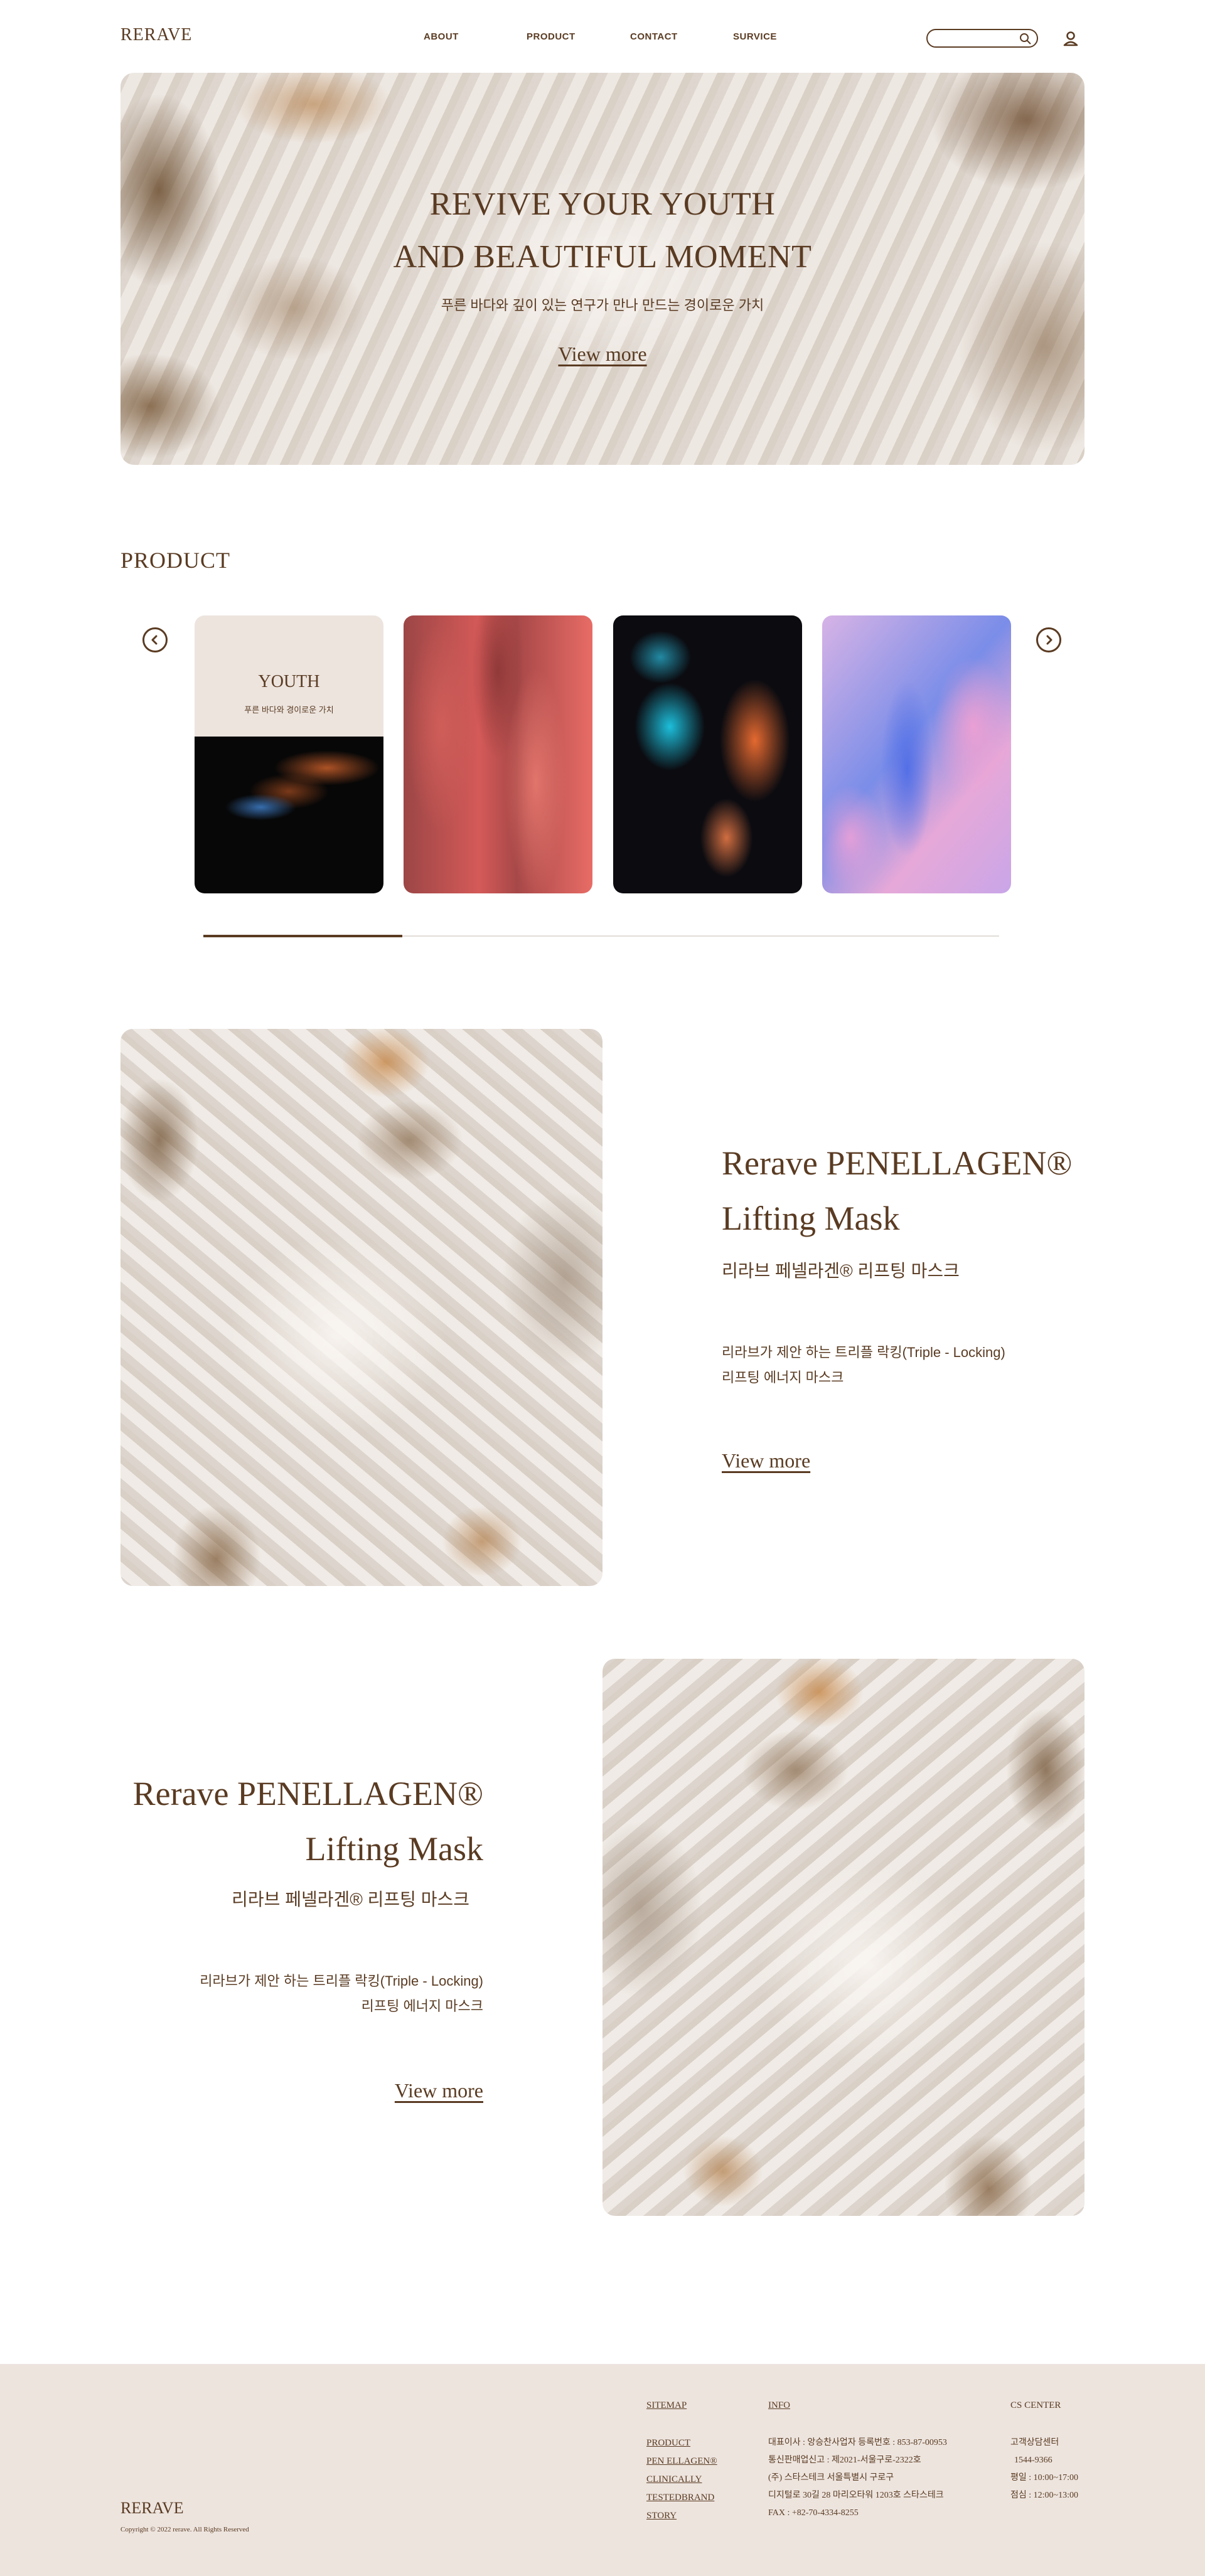 The image size is (1205, 2576). I want to click on chevron-left-icon, so click(154, 640).